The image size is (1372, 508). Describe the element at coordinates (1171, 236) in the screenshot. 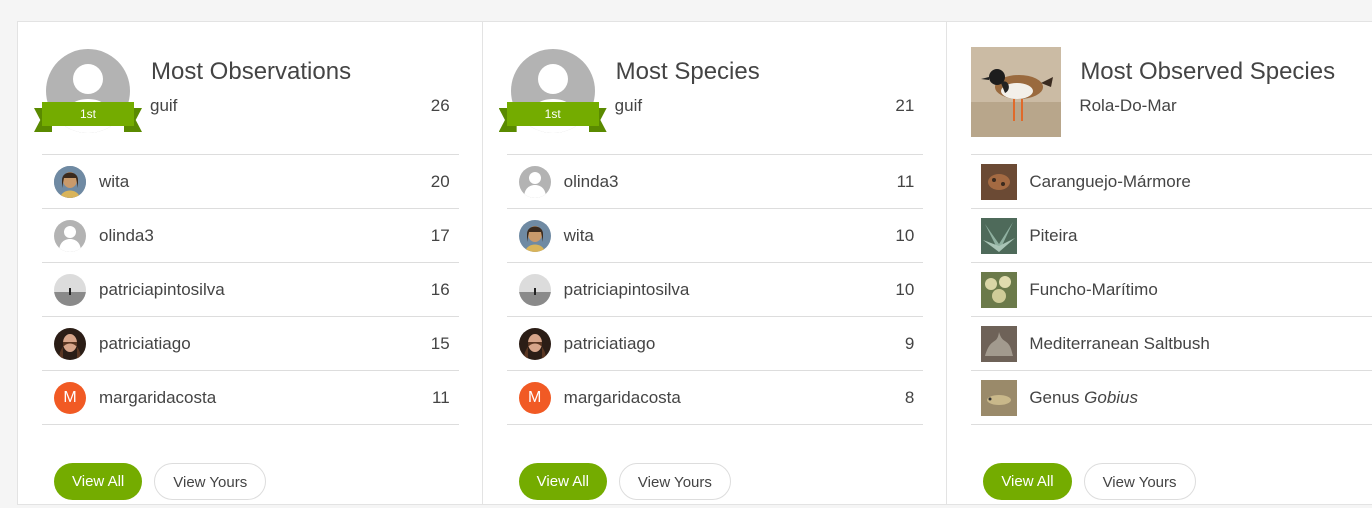

I see `list-item: Piteira` at that location.